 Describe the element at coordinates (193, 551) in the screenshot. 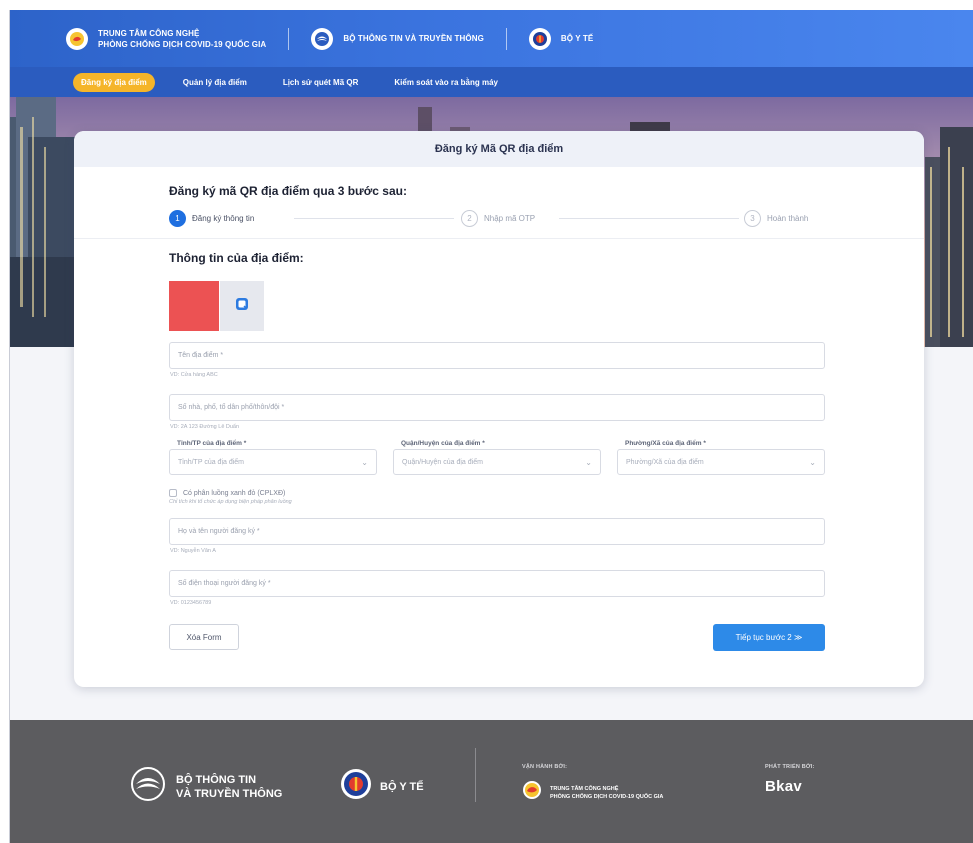

I see `registrant-name-hint: VD: Nguyễn Văn A` at that location.